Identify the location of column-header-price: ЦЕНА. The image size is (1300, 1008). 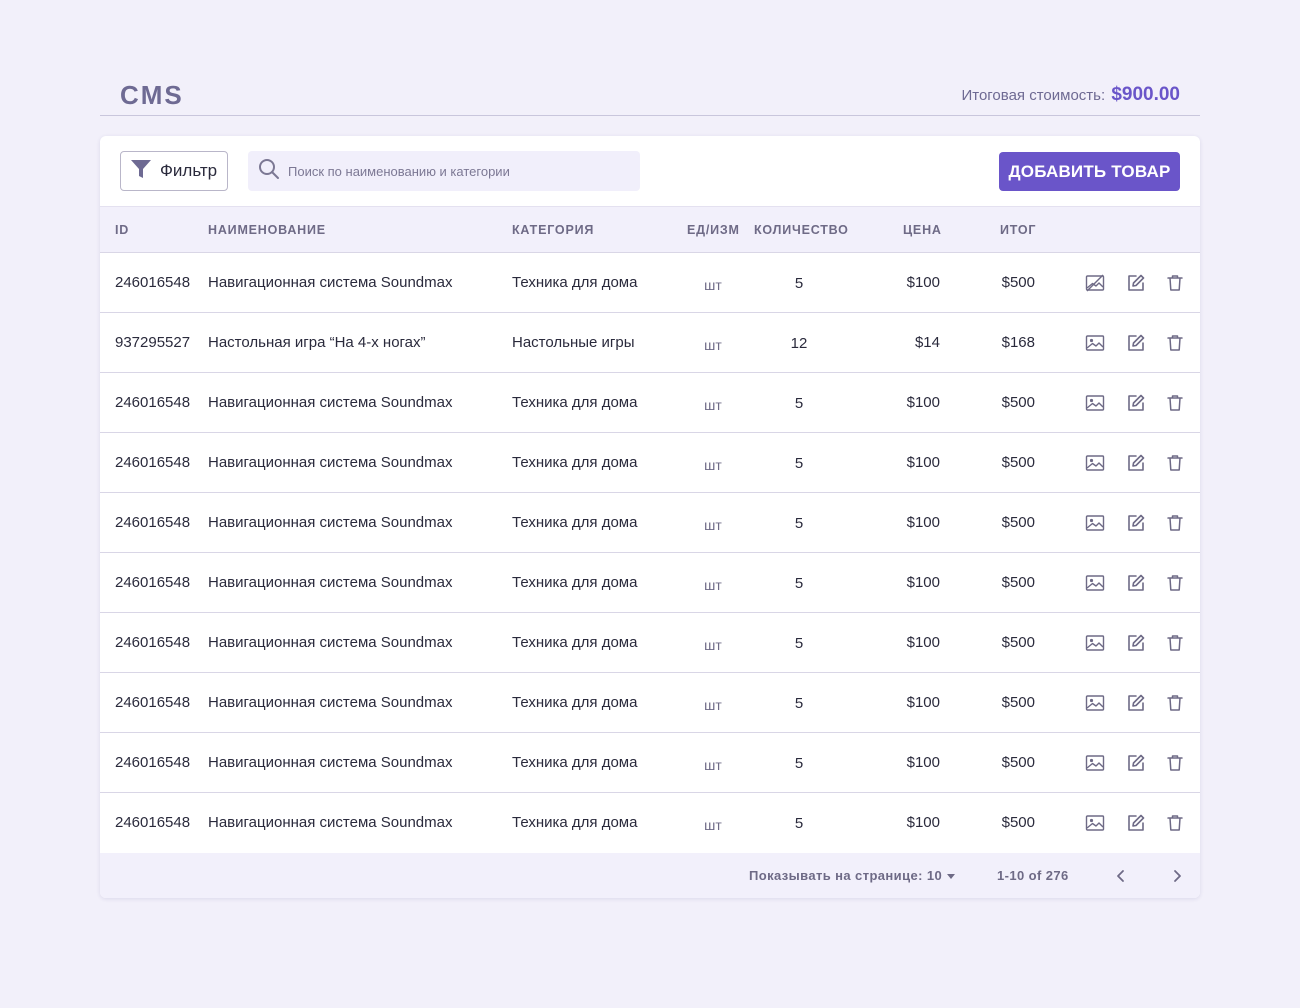
(922, 230).